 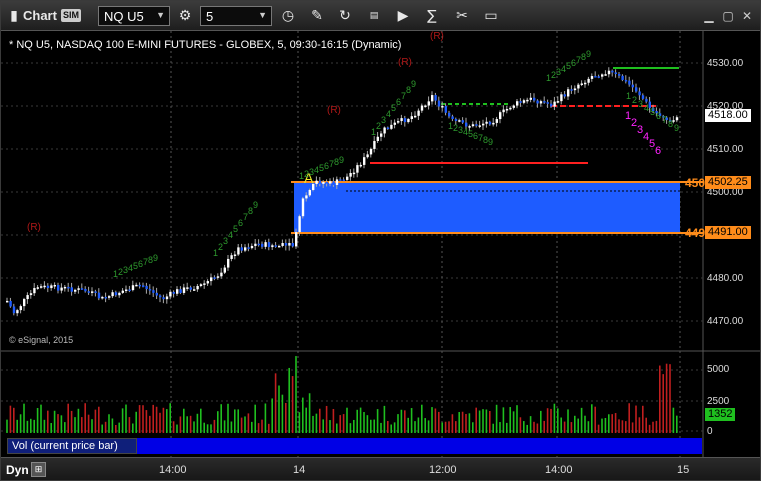 What do you see at coordinates (72, 446) in the screenshot?
I see `volume-study-label: Vol (current price bar)` at bounding box center [72, 446].